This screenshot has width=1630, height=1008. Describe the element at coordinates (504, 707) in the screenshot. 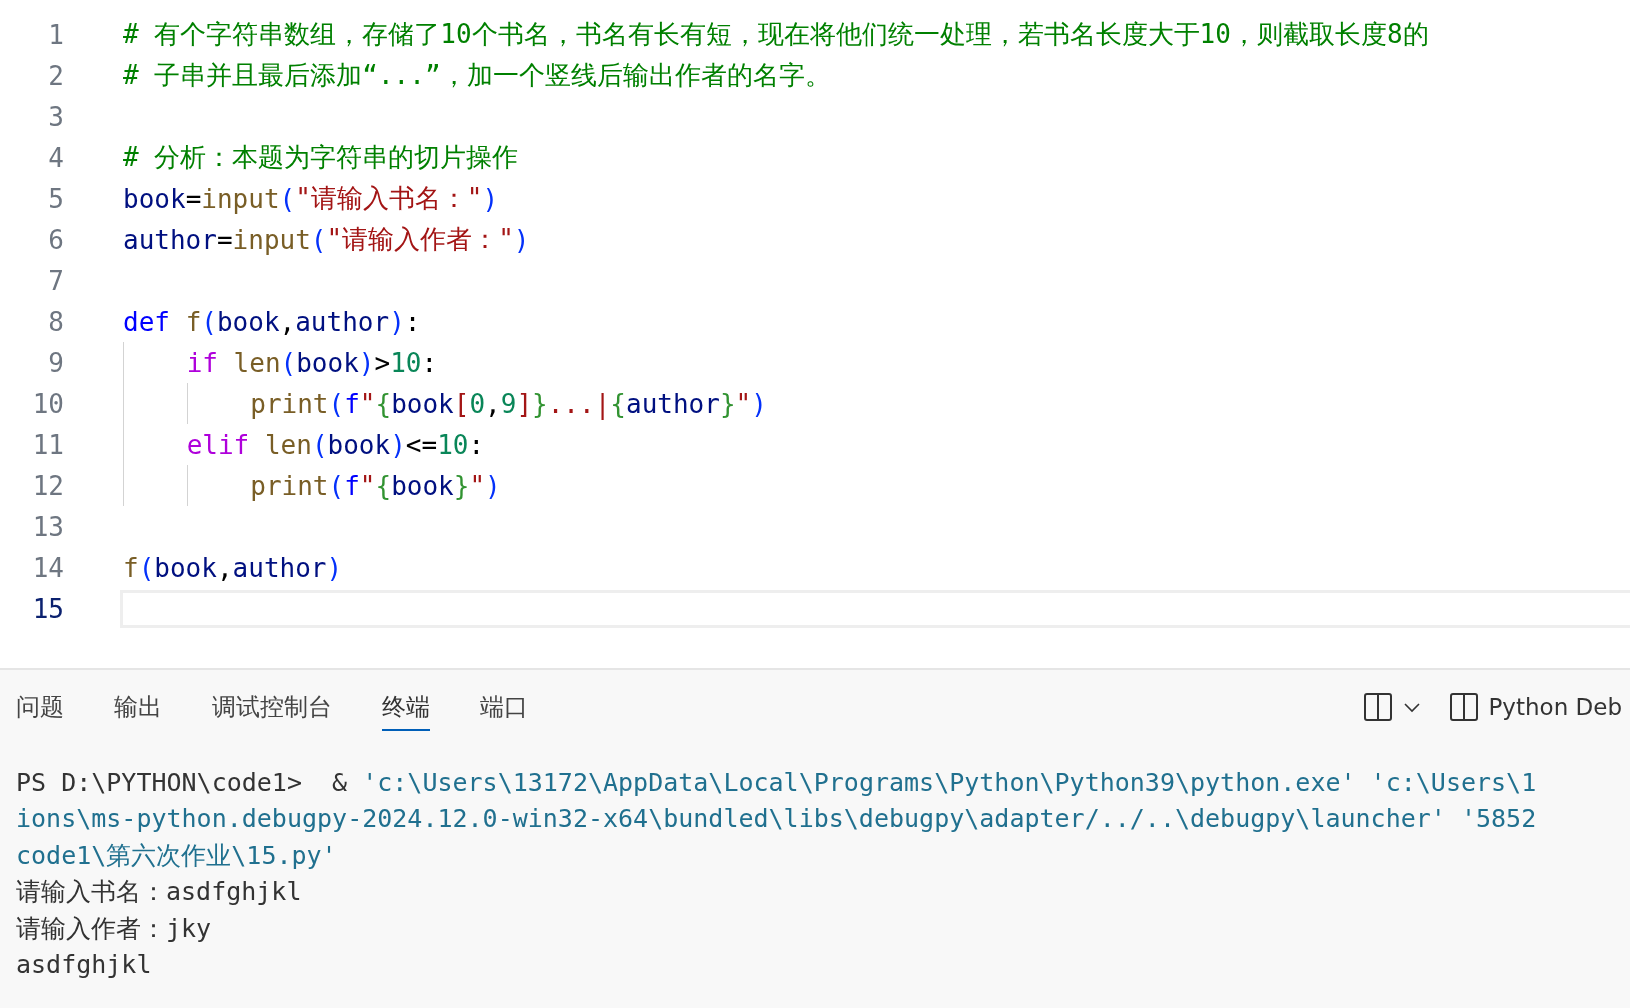

I see `panel-tab: 端口` at that location.